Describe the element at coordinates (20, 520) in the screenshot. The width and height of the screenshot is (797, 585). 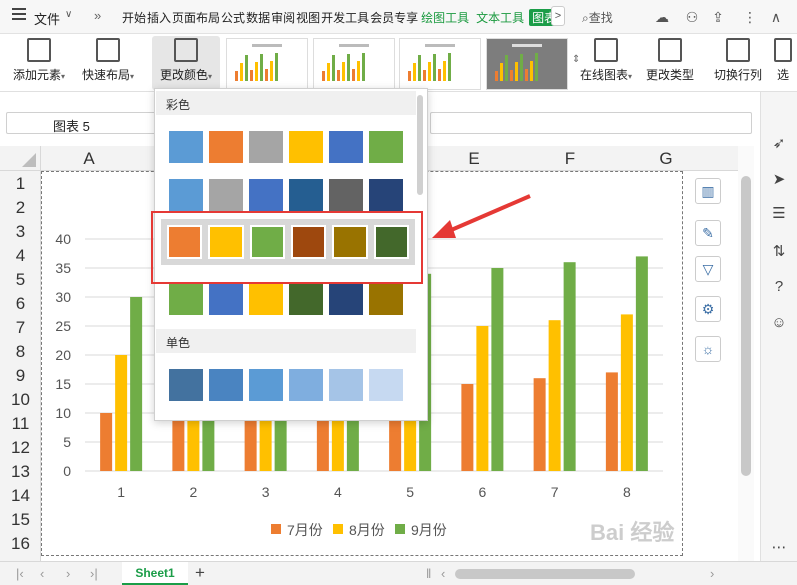
I see `row-header: 15` at that location.